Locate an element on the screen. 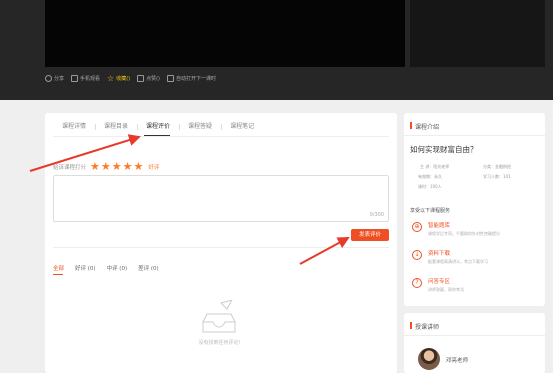 Image resolution: width=553 pixels, height=373 pixels. video-side-panel is located at coordinates (477, 33).